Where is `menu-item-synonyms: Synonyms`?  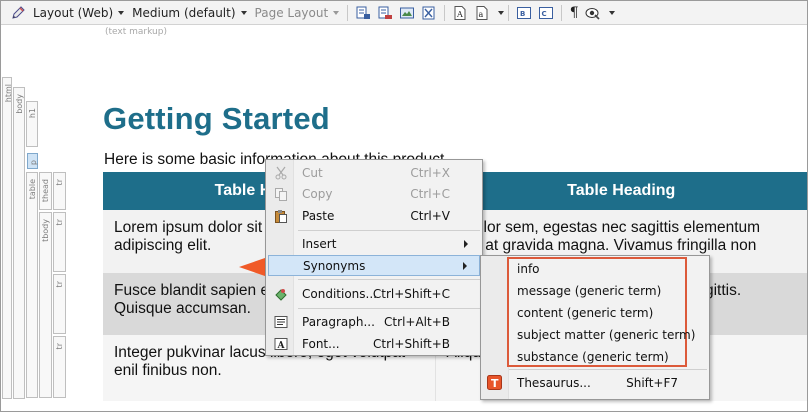 menu-item-synonyms: Synonyms is located at coordinates (374, 265).